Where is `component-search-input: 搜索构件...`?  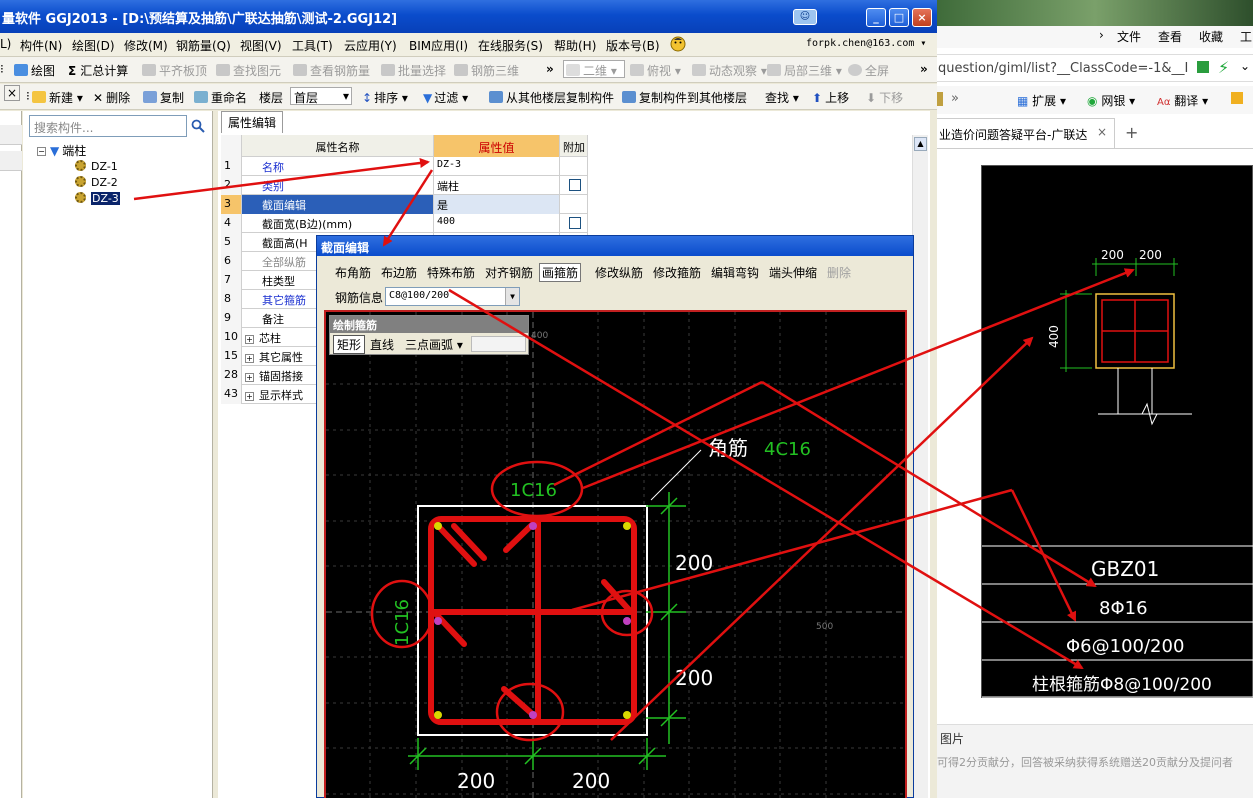 component-search-input: 搜索构件... is located at coordinates (108, 126).